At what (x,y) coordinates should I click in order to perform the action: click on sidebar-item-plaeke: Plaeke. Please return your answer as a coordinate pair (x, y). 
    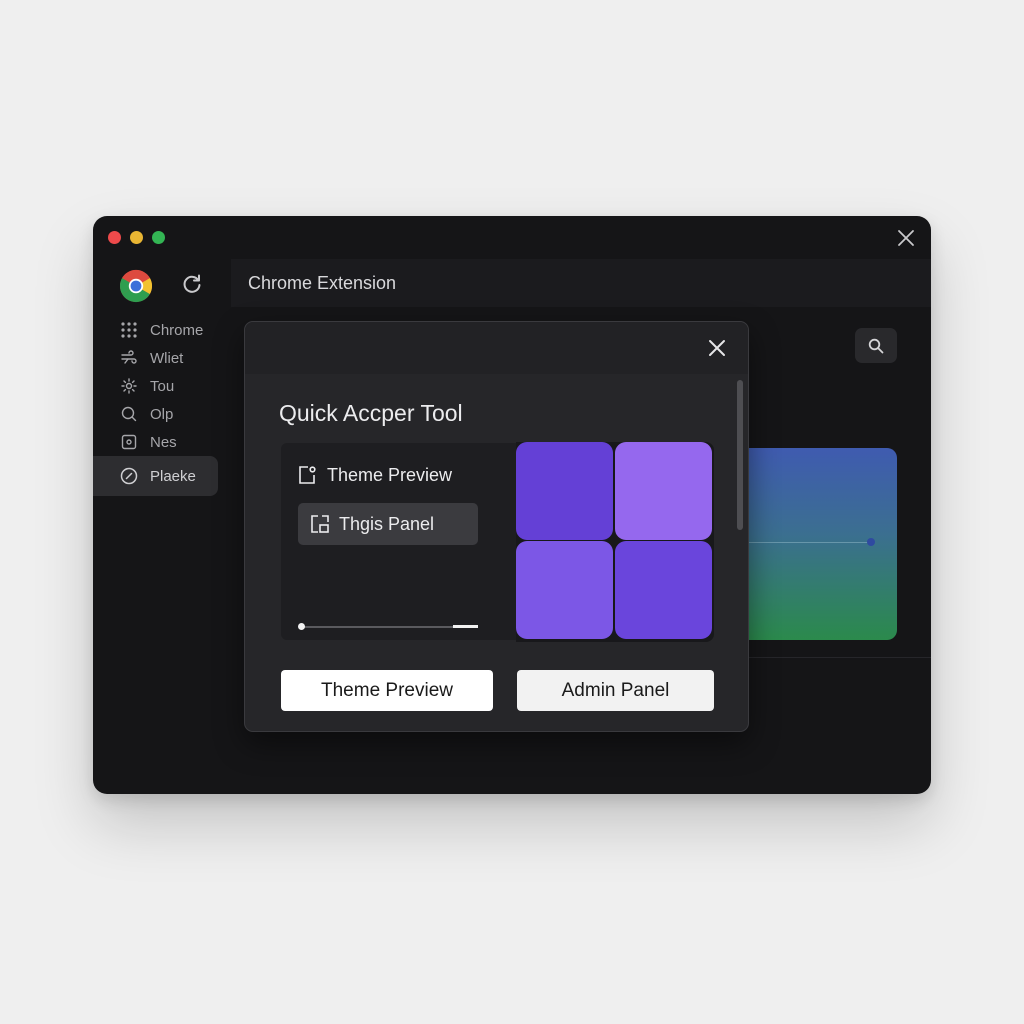
    Looking at the image, I should click on (155, 476).